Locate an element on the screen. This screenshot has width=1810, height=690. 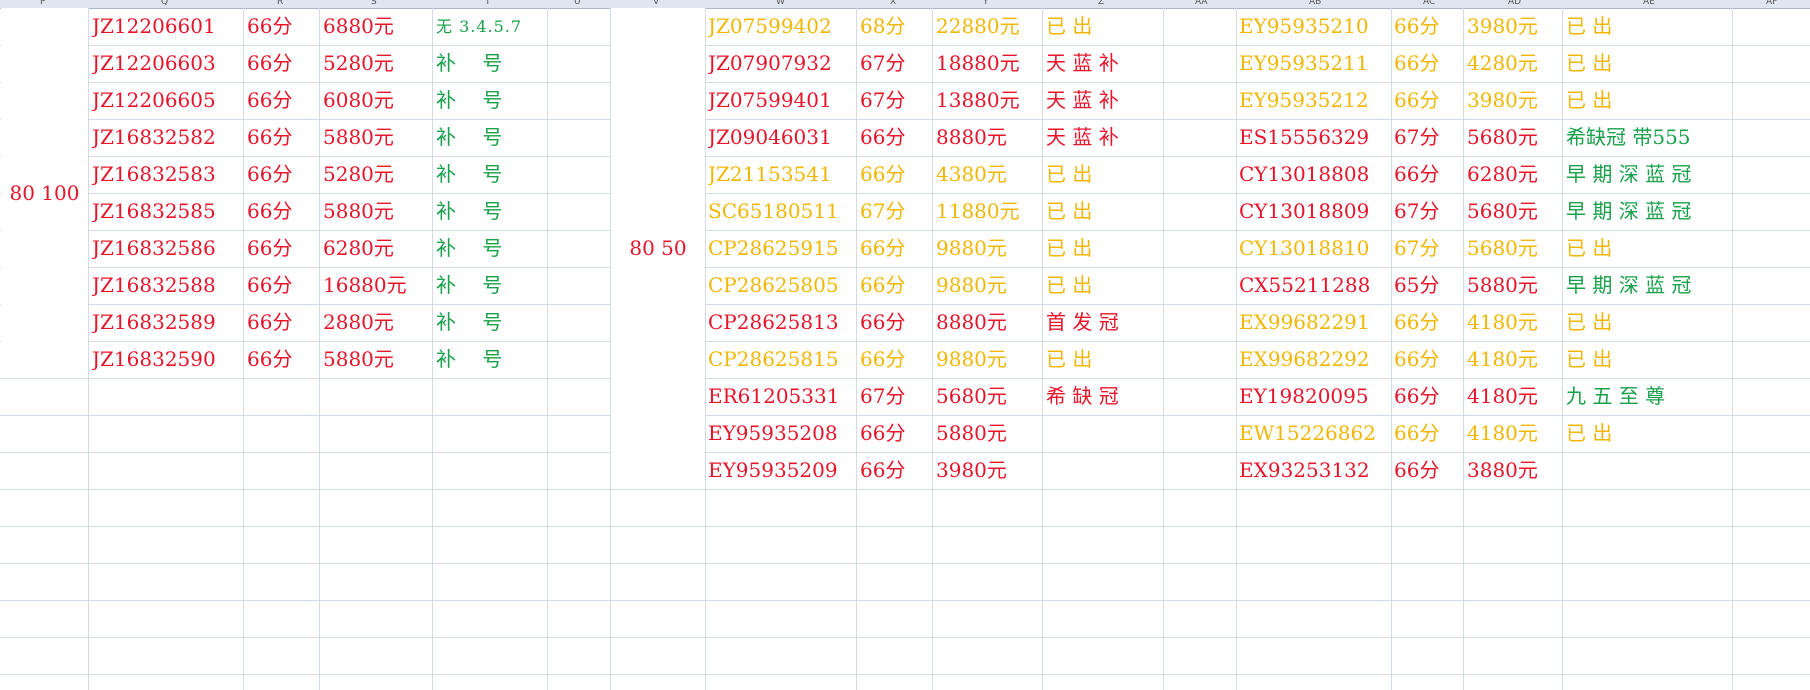
cell-code: CY13018809 is located at coordinates (1315, 211).